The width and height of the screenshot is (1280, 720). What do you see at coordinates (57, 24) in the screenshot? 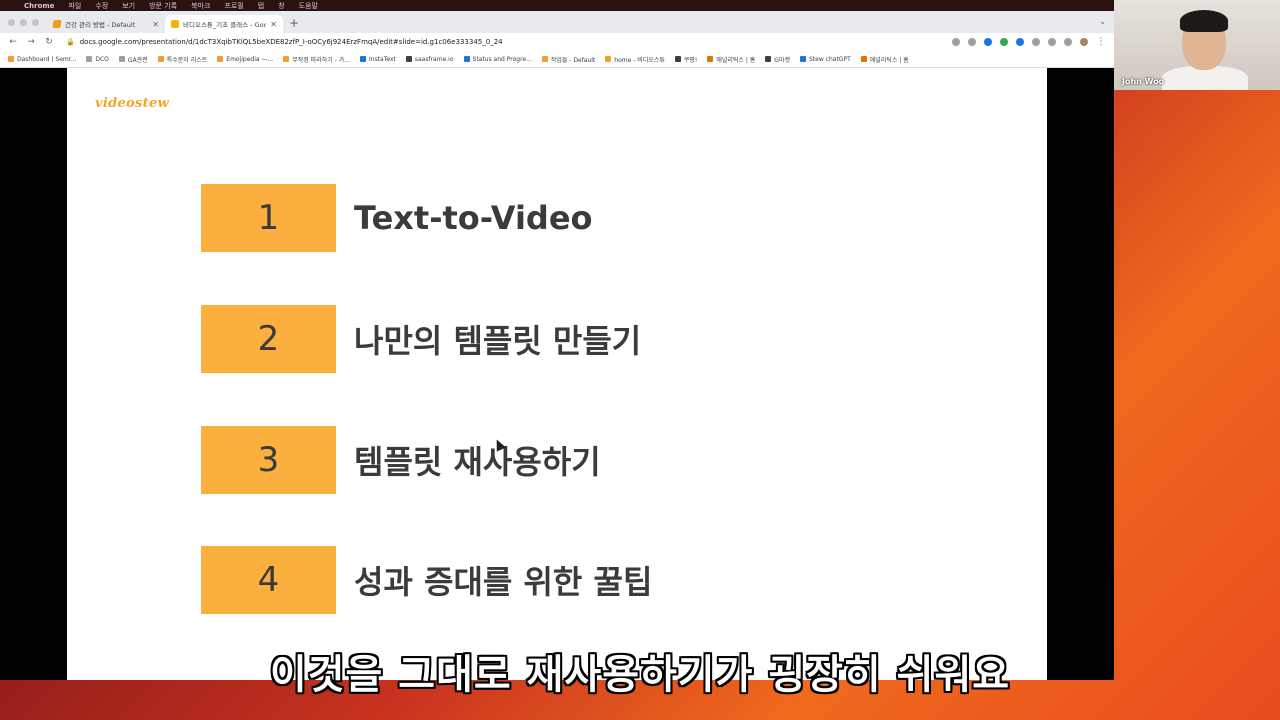
I see `videostew-favicon-icon` at bounding box center [57, 24].